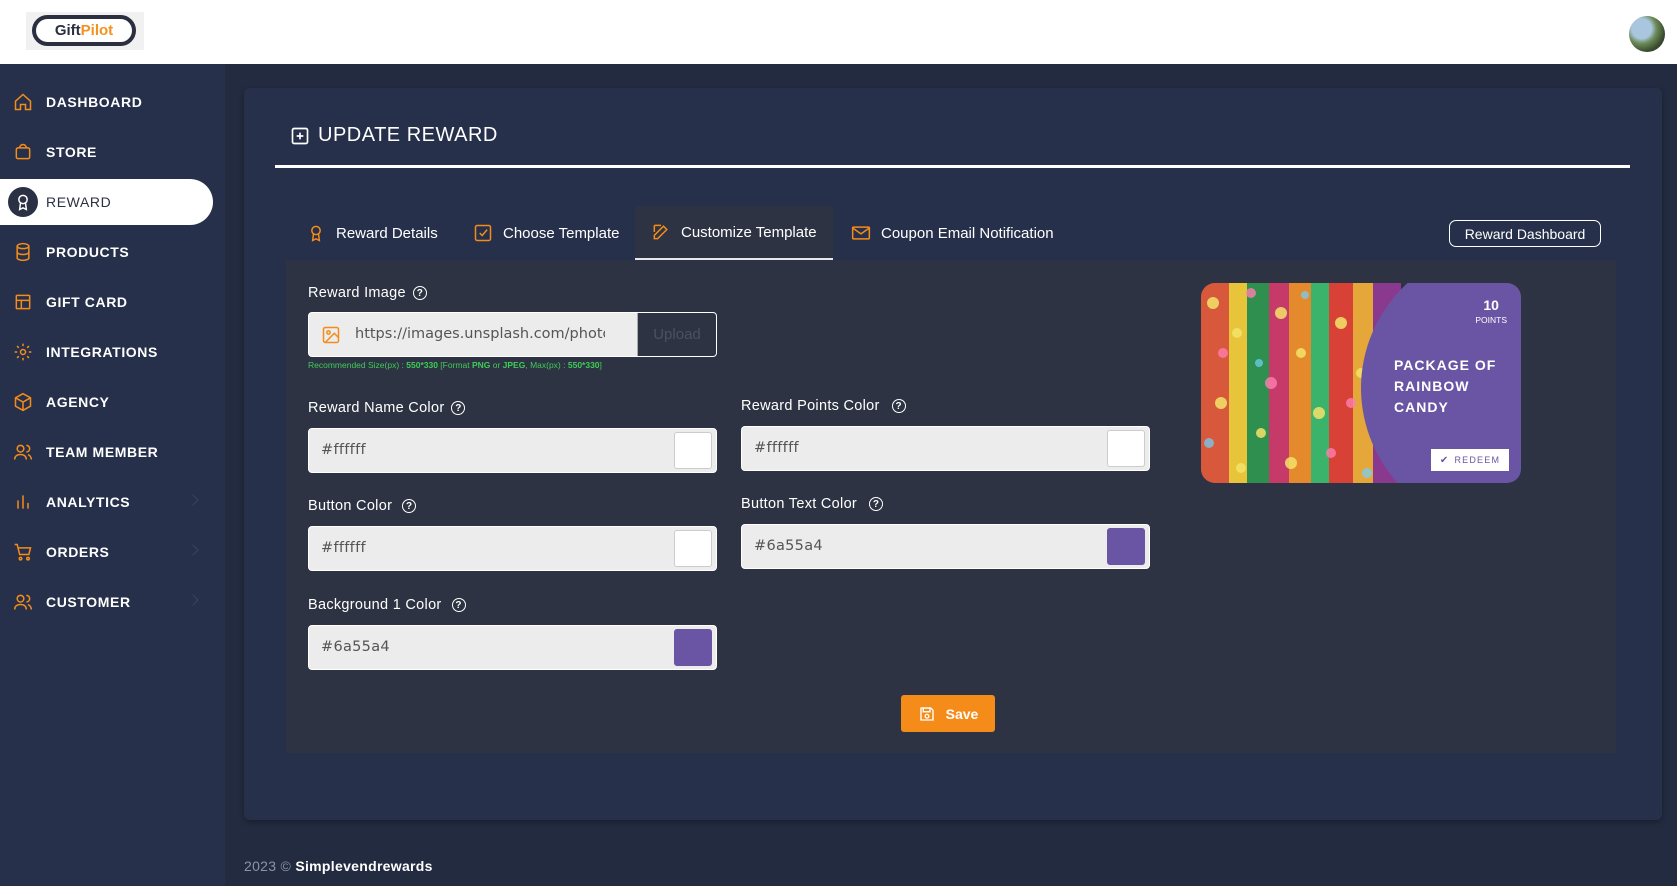 This screenshot has width=1677, height=886. I want to click on background-1-color-label-text: Background 1 Color, so click(375, 605).